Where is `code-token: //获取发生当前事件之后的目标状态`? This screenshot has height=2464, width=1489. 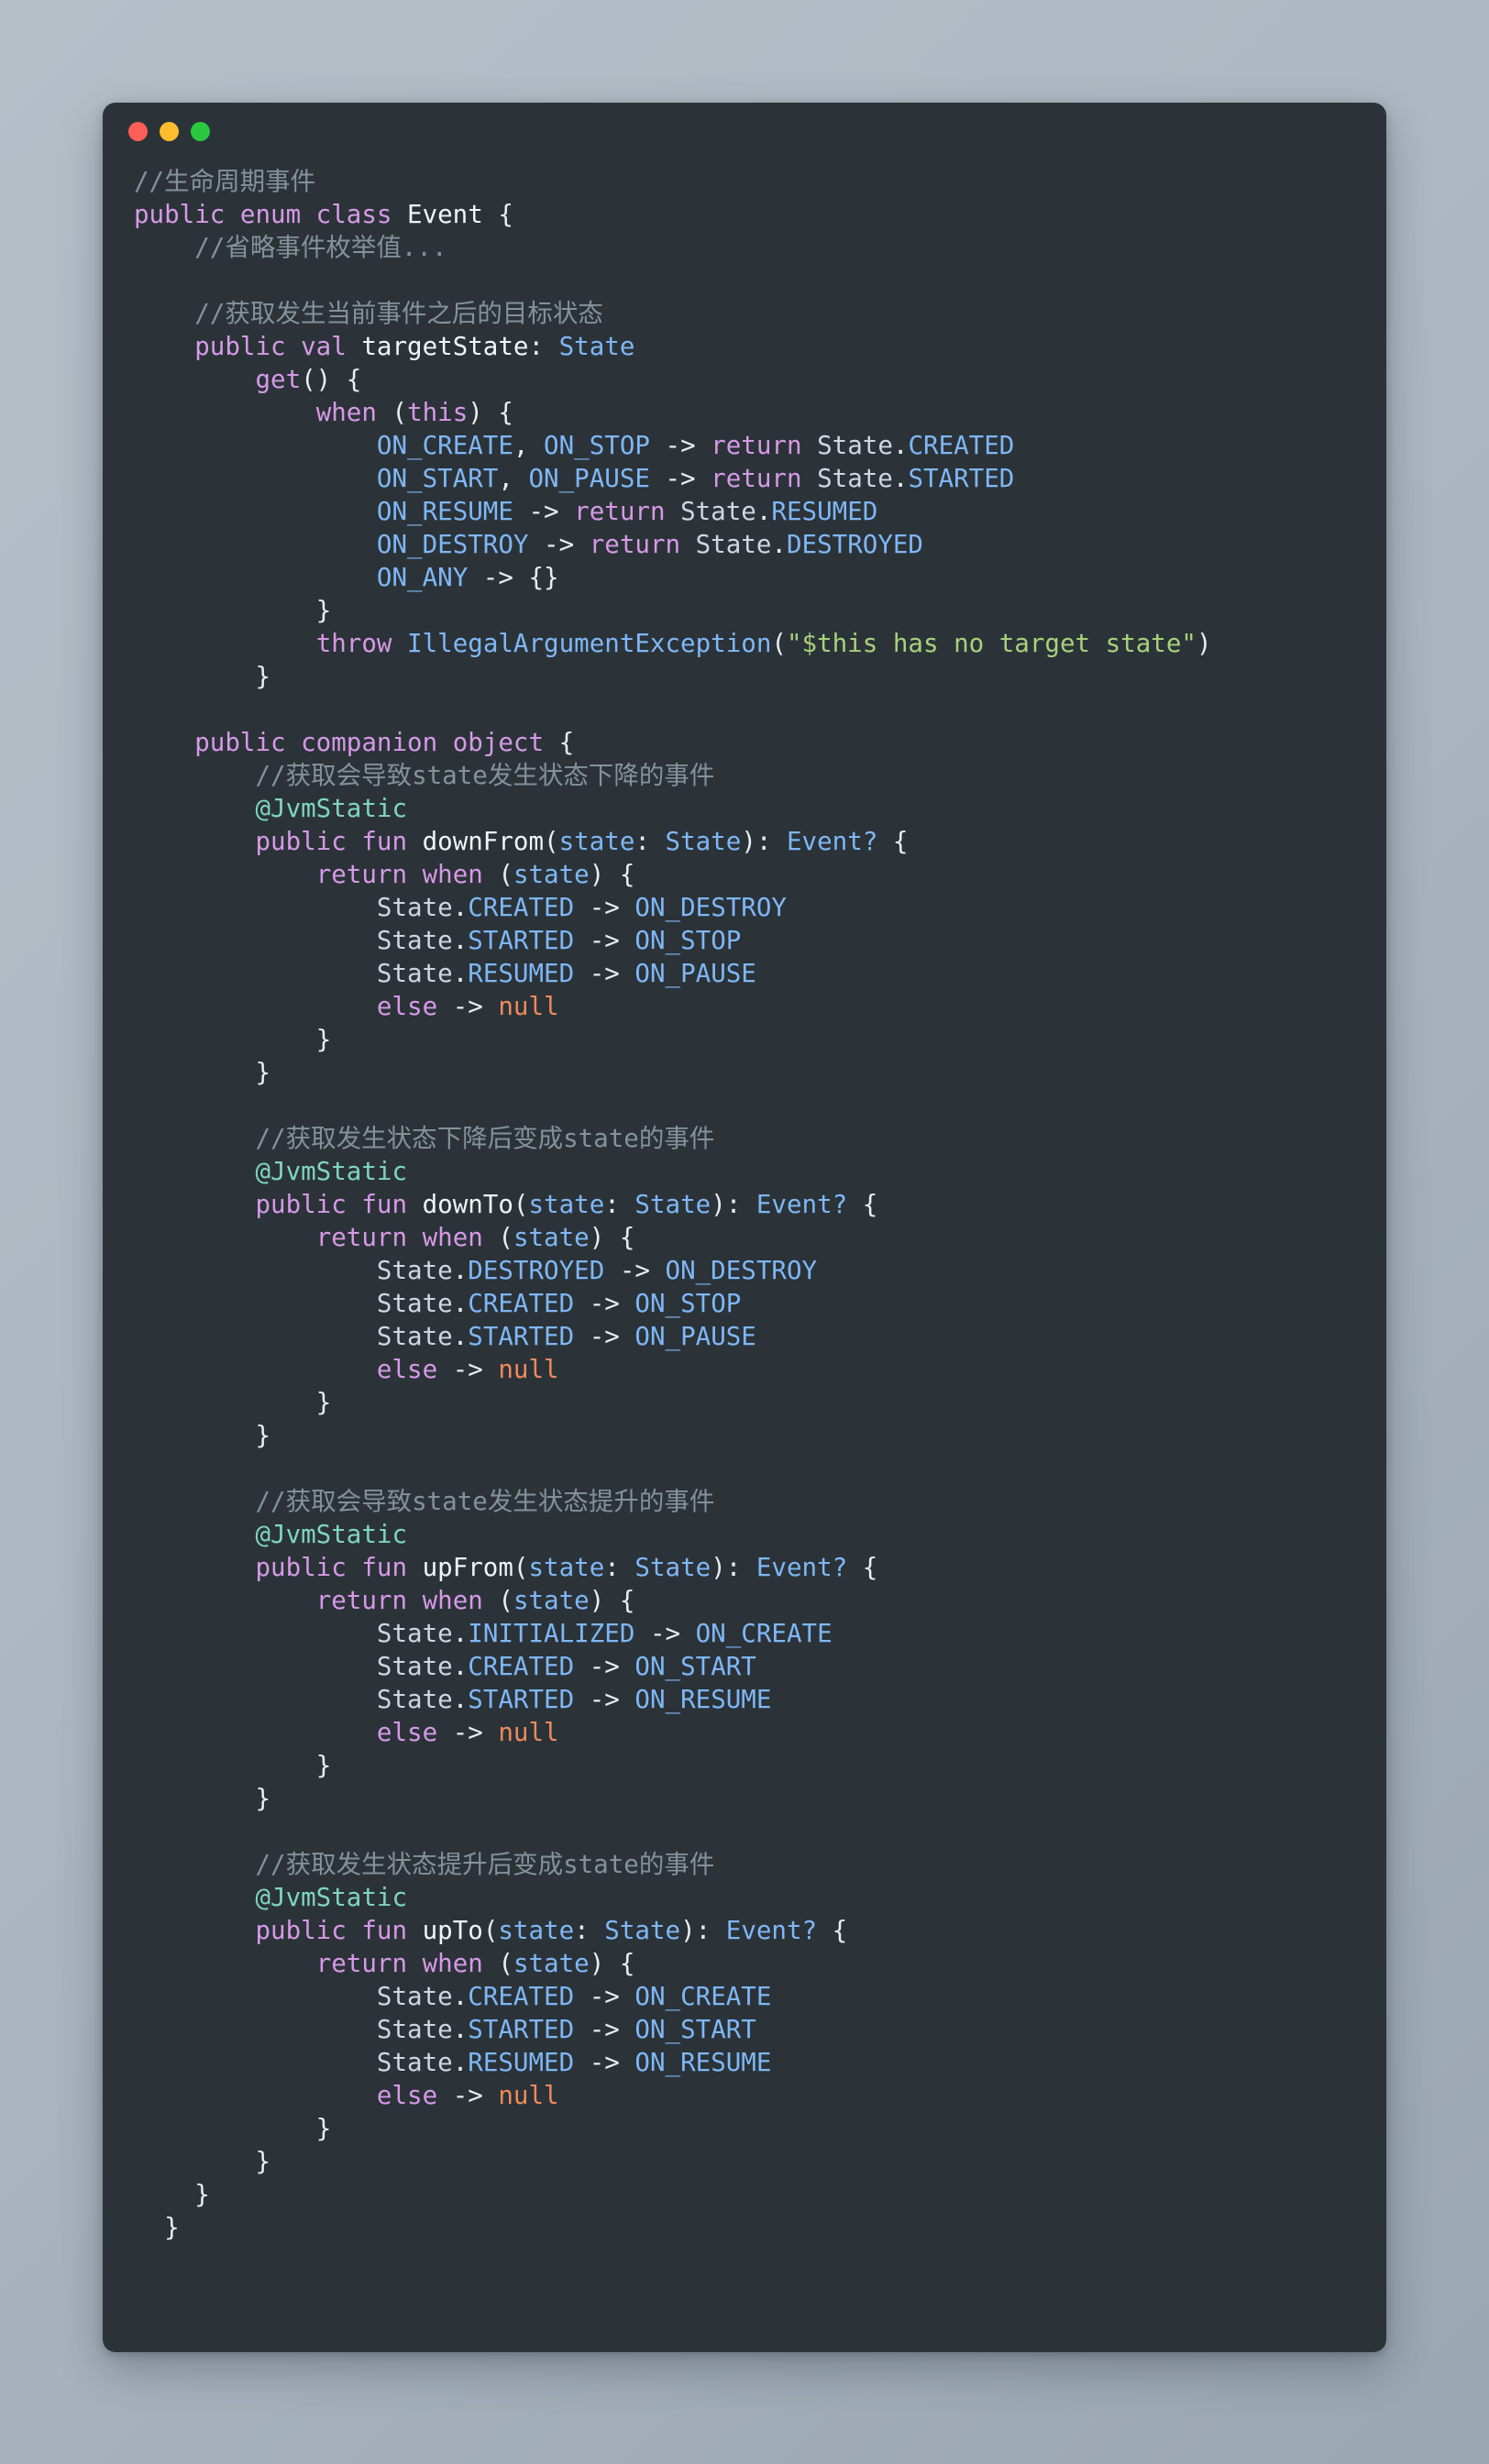
code-token: //获取发生当前事件之后的目标状态 is located at coordinates (398, 313).